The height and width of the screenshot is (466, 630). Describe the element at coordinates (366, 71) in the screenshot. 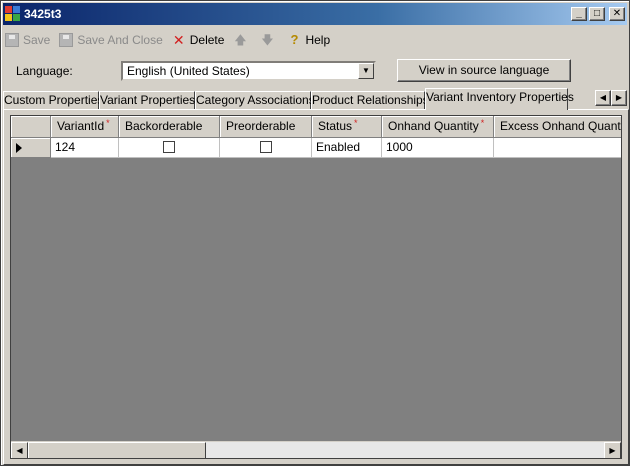

I see `chevron-down-icon: ▼` at that location.